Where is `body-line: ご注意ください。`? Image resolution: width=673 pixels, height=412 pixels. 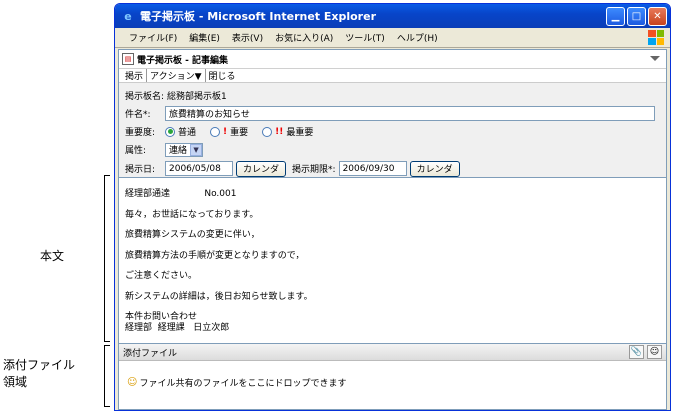 body-line: ご注意ください。 is located at coordinates (161, 276).